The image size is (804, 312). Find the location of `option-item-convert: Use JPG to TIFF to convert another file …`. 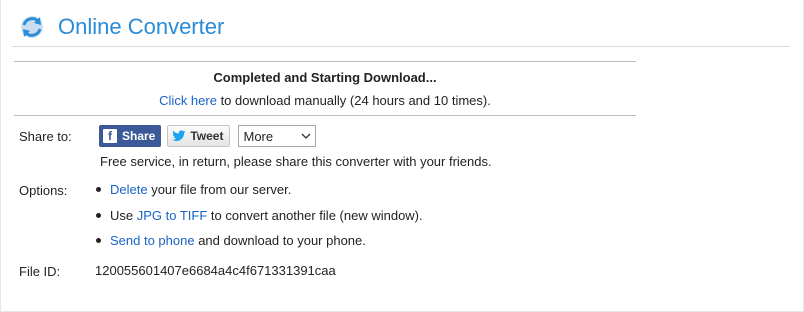

option-item-convert: Use JPG to TIFF to convert another file … is located at coordinates (259, 215).